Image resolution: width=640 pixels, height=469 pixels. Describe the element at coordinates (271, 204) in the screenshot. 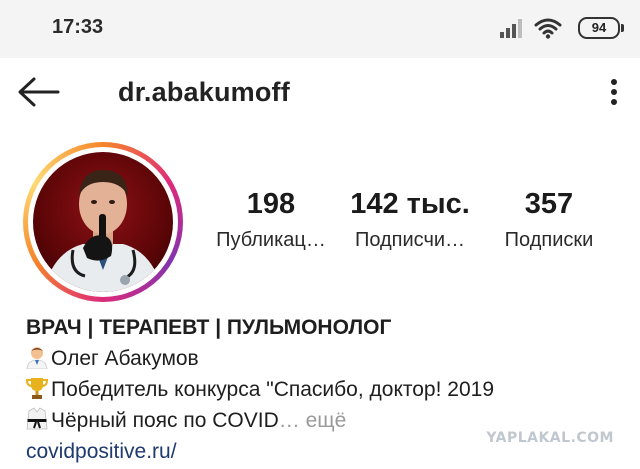

I see `posts-count: 198` at that location.